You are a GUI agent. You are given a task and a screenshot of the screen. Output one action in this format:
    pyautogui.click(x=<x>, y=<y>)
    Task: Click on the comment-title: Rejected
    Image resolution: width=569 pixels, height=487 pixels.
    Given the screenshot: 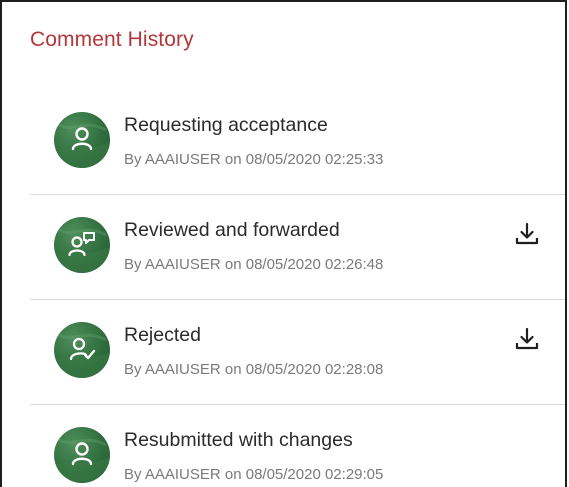 What is the action you would take?
    pyautogui.click(x=162, y=335)
    